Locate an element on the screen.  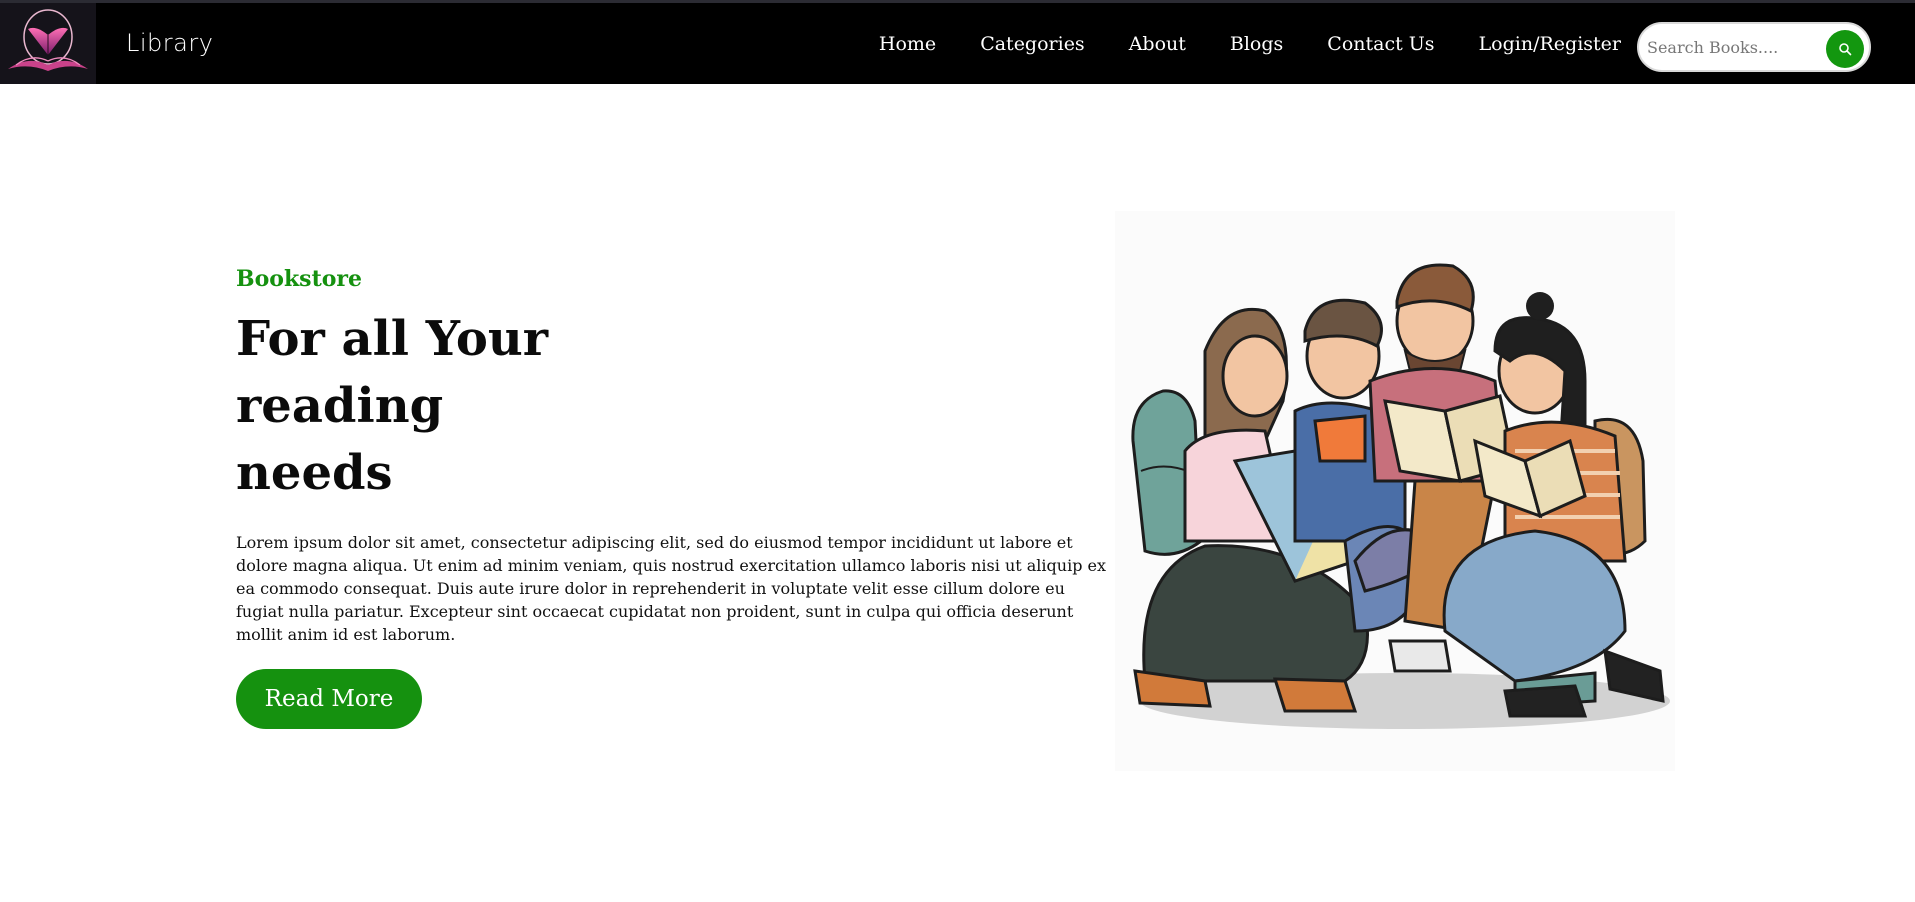
nav-contact-us: Contact Us is located at coordinates (1380, 44).